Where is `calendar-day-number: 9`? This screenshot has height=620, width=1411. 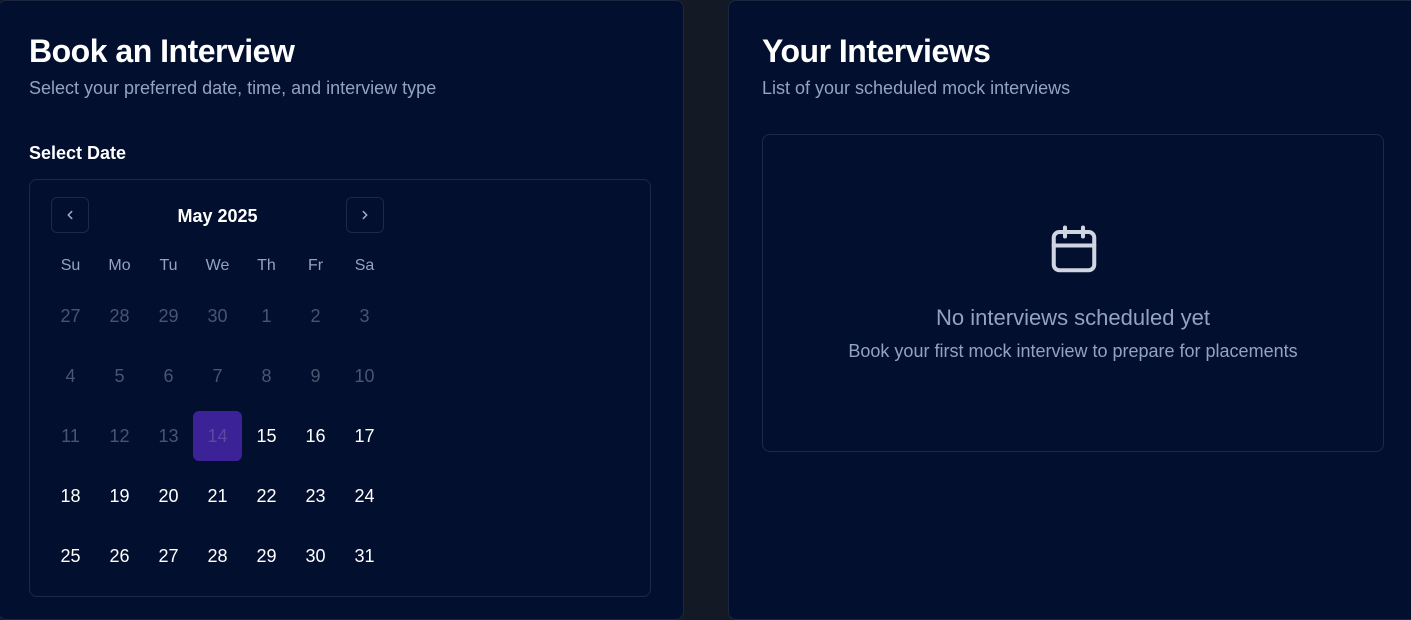 calendar-day-number: 9 is located at coordinates (315, 375).